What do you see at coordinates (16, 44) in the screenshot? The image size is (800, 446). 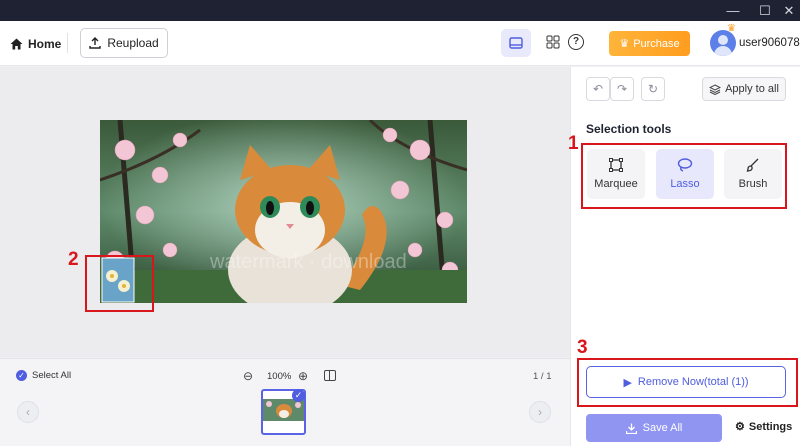 I see `home-icon` at bounding box center [16, 44].